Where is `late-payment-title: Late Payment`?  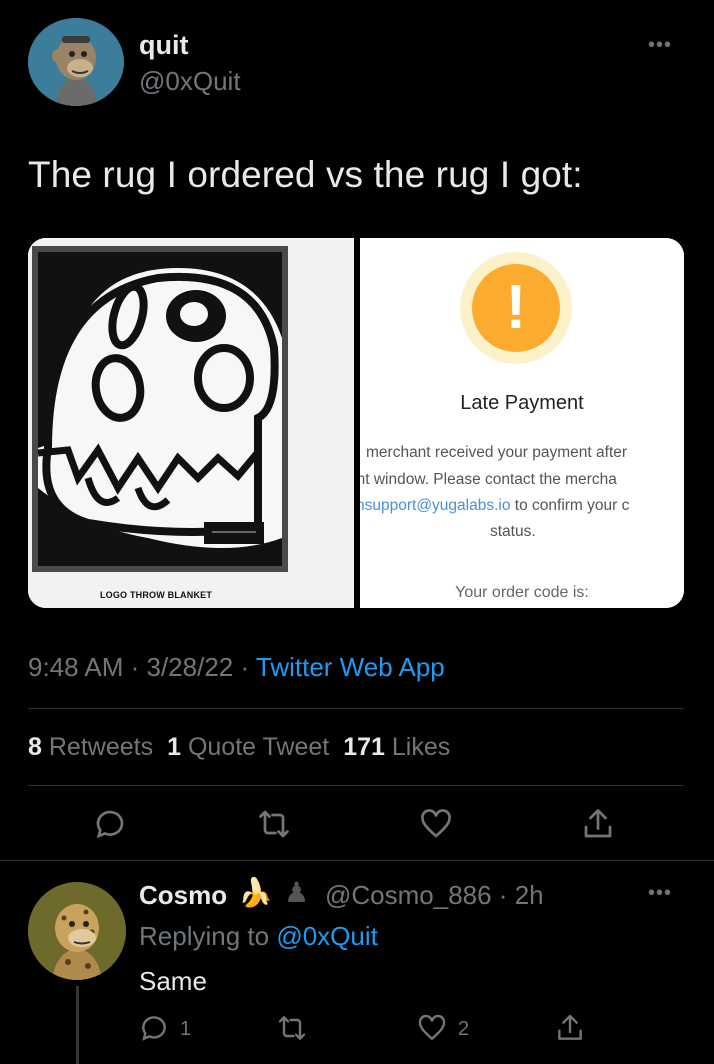
late-payment-title: Late Payment is located at coordinates (522, 403).